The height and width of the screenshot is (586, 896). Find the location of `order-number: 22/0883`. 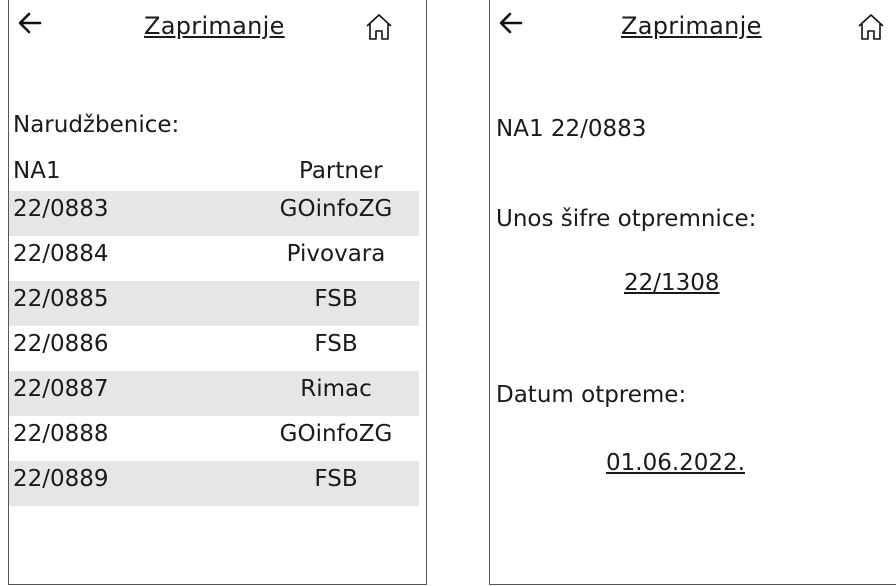

order-number: 22/0883 is located at coordinates (61, 209).